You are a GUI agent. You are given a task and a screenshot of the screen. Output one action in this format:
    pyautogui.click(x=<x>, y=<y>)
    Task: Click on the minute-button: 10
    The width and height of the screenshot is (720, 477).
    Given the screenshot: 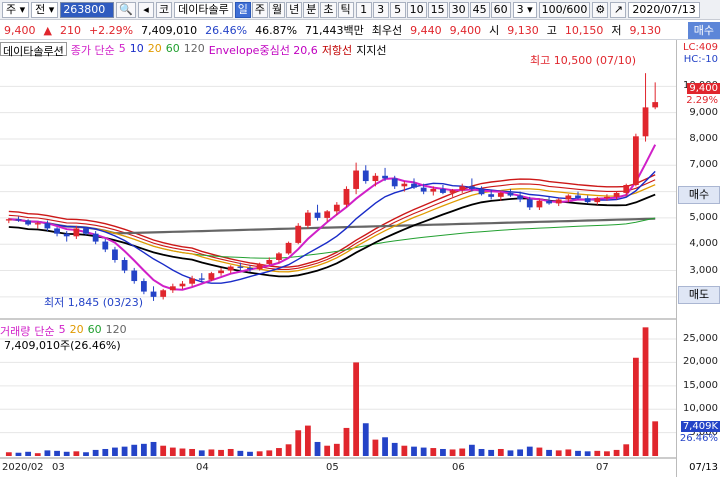 What is the action you would take?
    pyautogui.click(x=416, y=9)
    